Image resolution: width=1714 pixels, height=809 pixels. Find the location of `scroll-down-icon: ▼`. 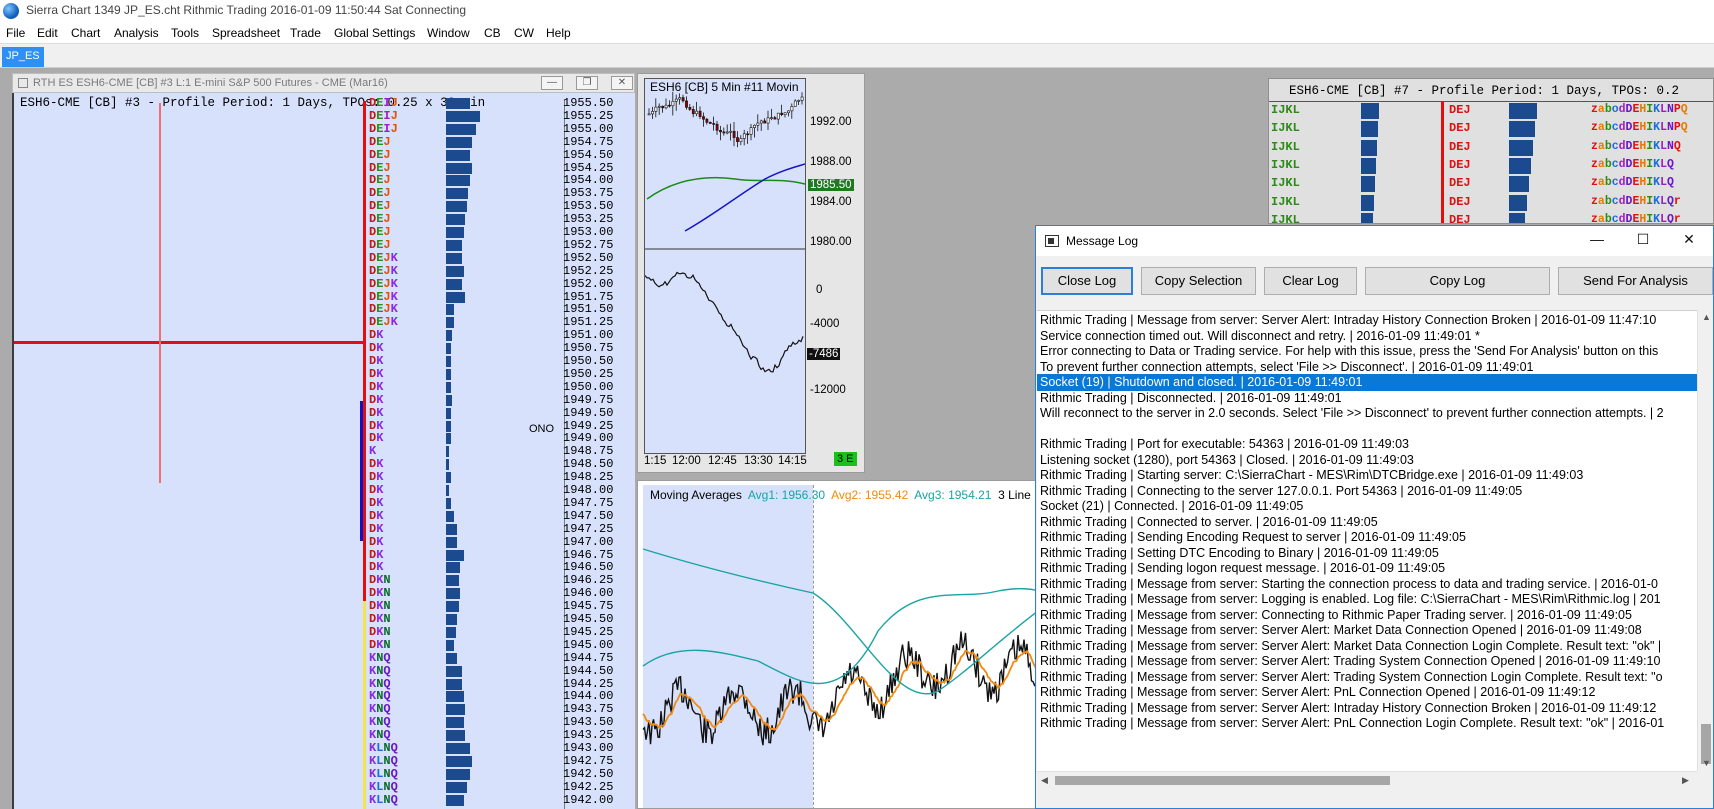

scroll-down-icon: ▼ is located at coordinates (1706, 763).